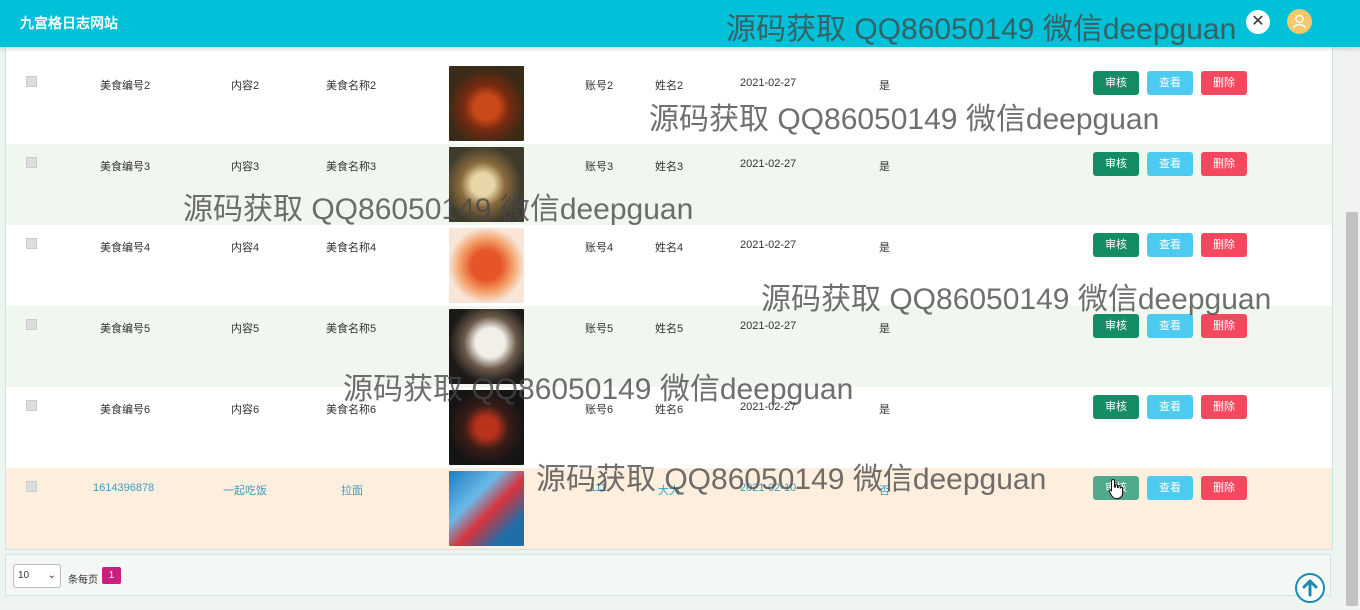 This screenshot has width=1360, height=610. I want to click on food-code: 美食编号4, so click(125, 248).